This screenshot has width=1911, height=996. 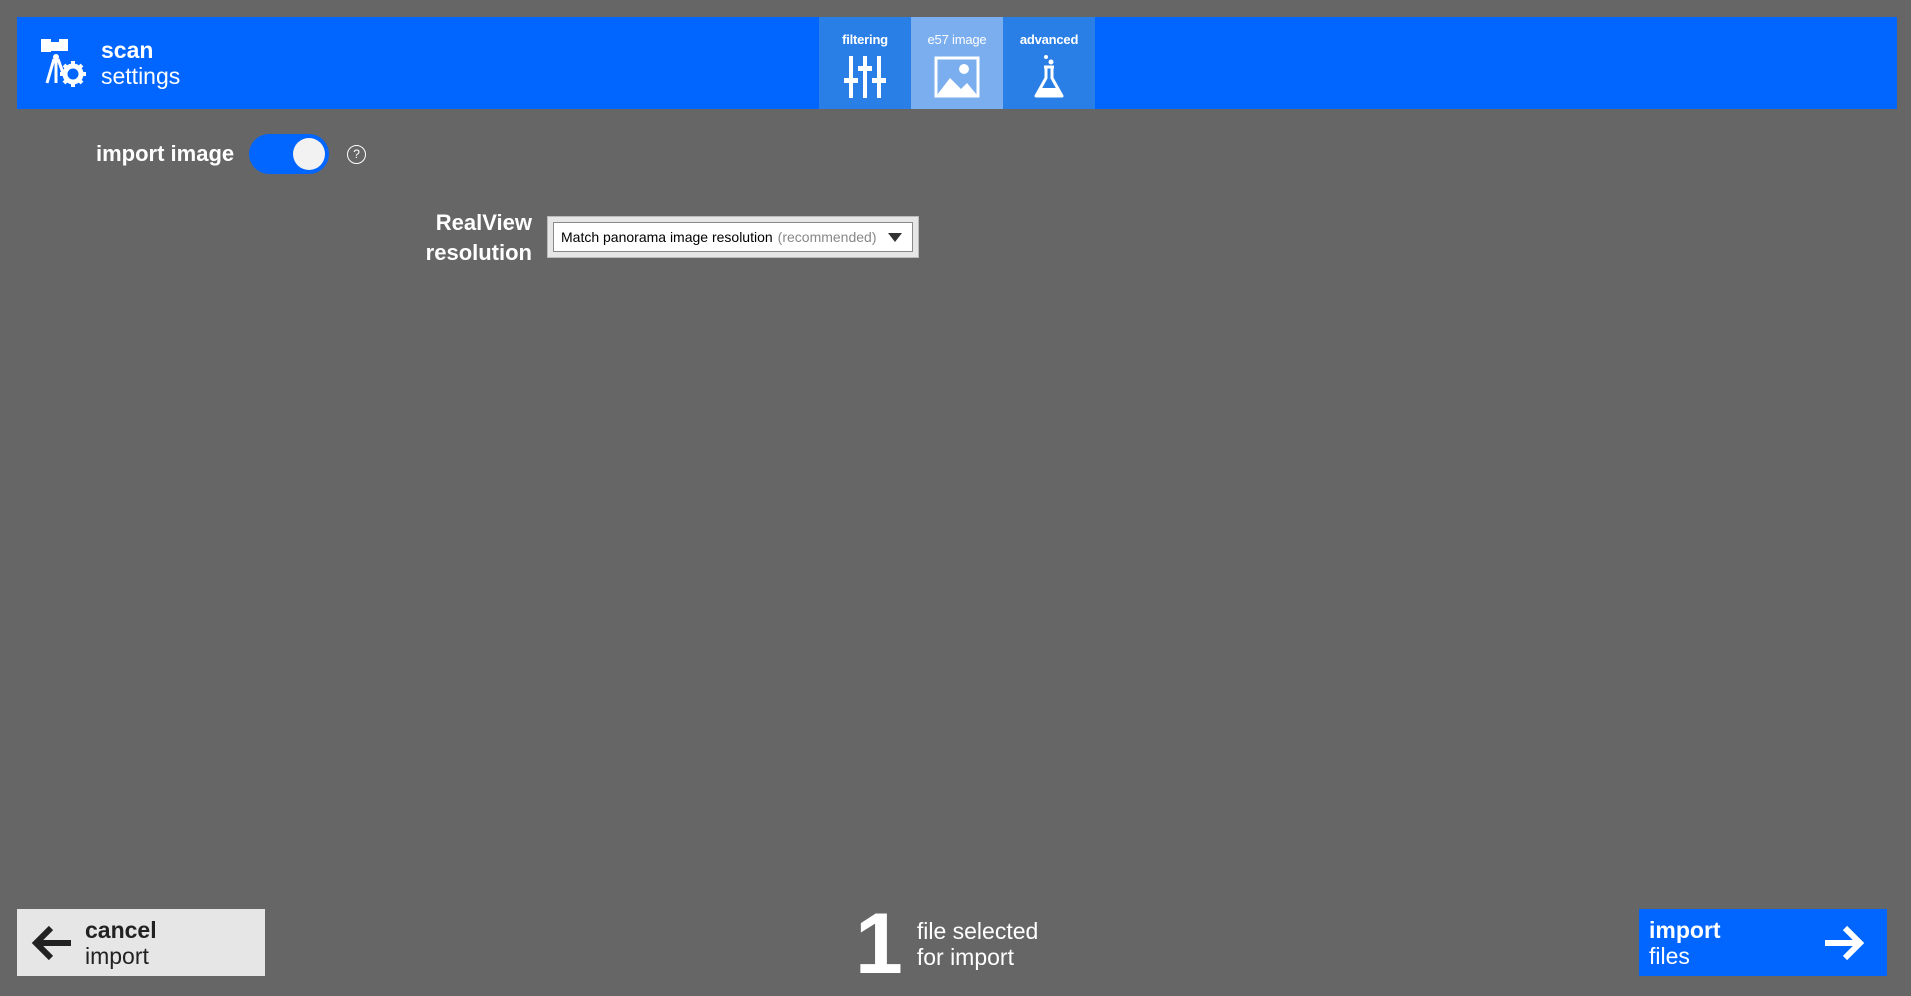 I want to click on status-line1: file selected, so click(x=977, y=931).